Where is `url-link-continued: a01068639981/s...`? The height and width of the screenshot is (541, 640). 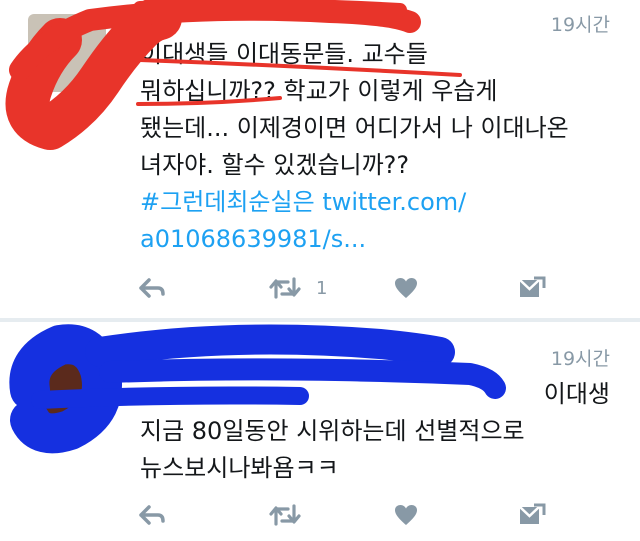 url-link-continued: a01068639981/s... is located at coordinates (375, 239).